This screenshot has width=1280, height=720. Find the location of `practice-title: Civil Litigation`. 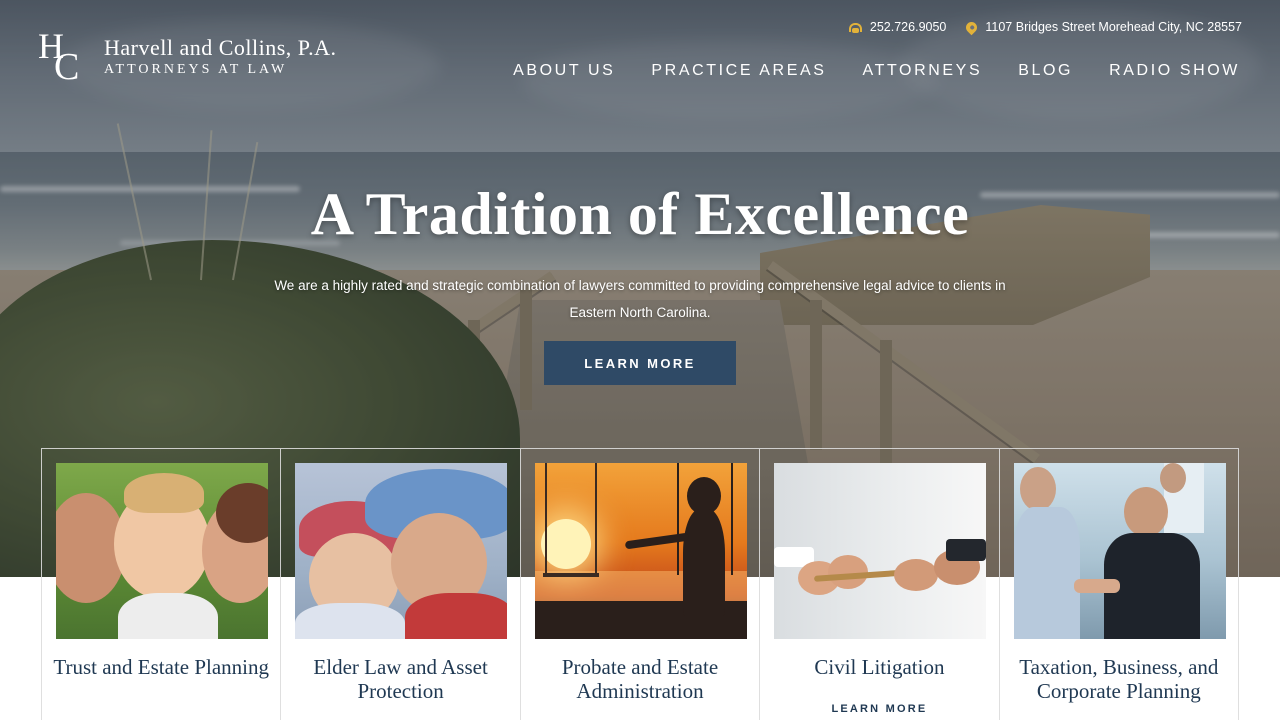

practice-title: Civil Litigation is located at coordinates (879, 667).